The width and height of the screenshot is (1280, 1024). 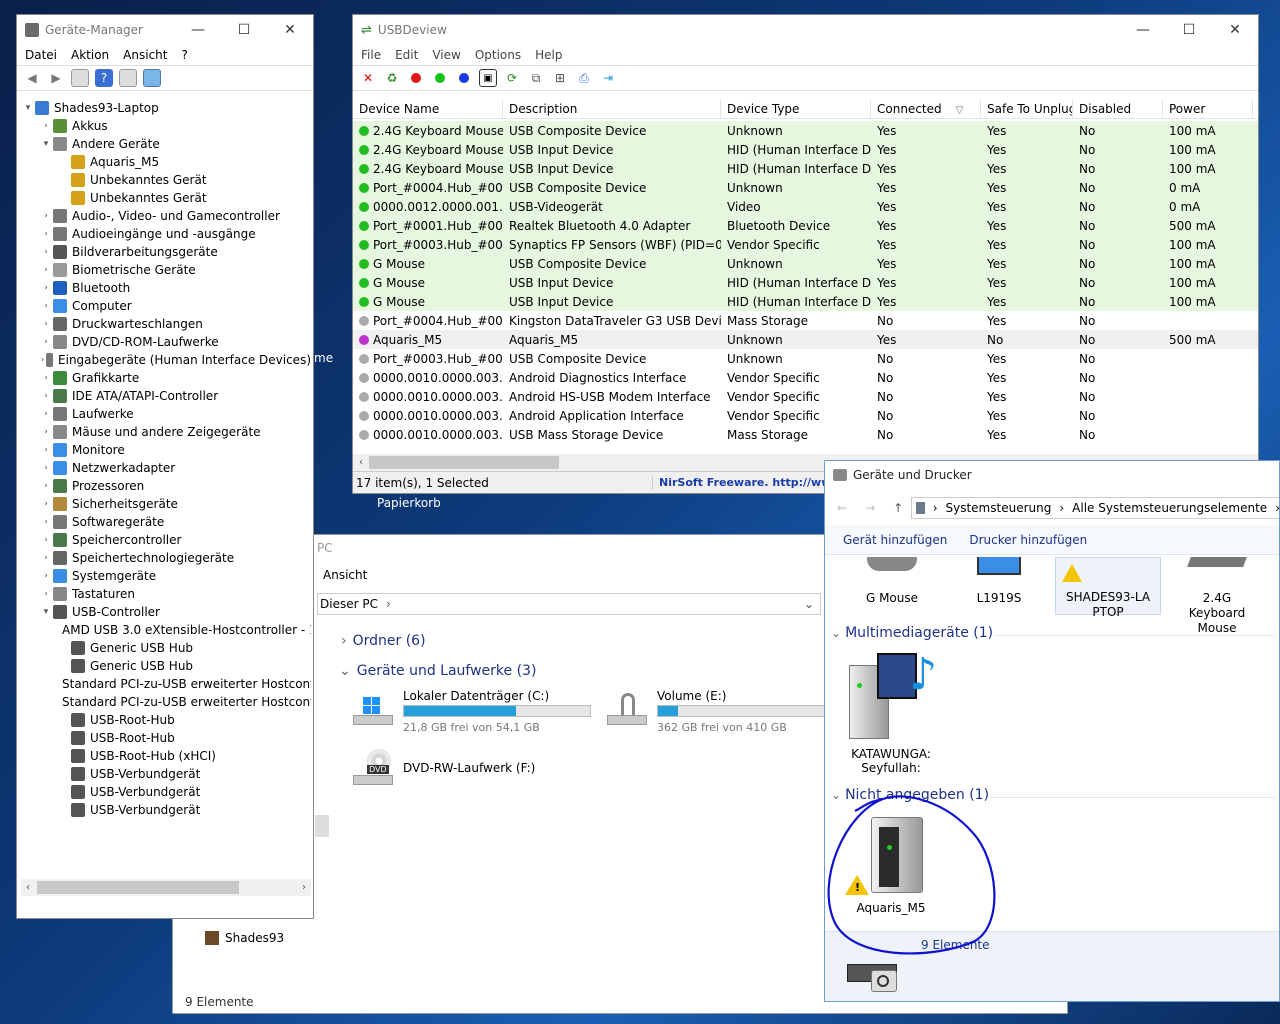 What do you see at coordinates (796, 108) in the screenshot?
I see `column-header: Device Type` at bounding box center [796, 108].